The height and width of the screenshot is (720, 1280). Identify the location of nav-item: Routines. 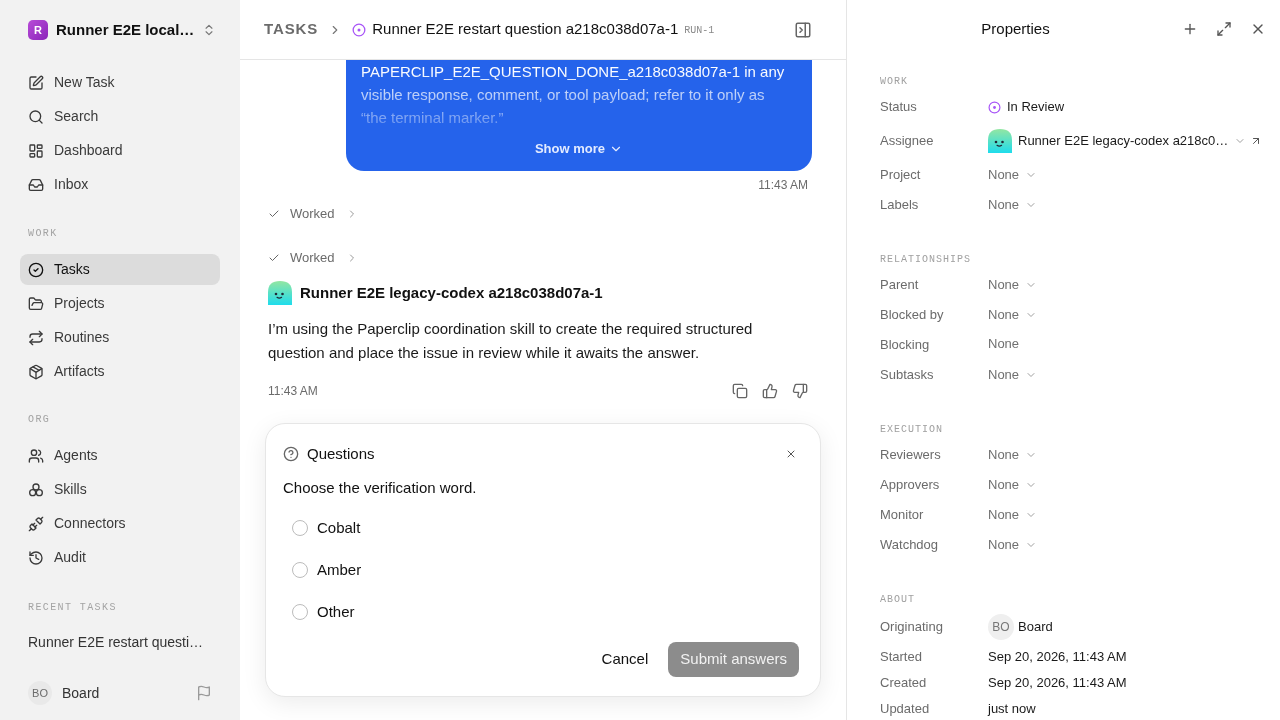
(120, 337).